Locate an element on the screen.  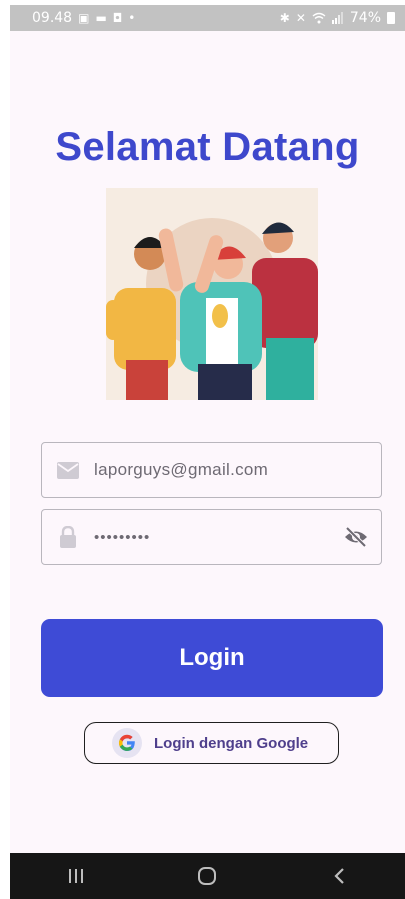
status-left: 09.48 ▣ ▬ ◘ • is located at coordinates (83, 18).